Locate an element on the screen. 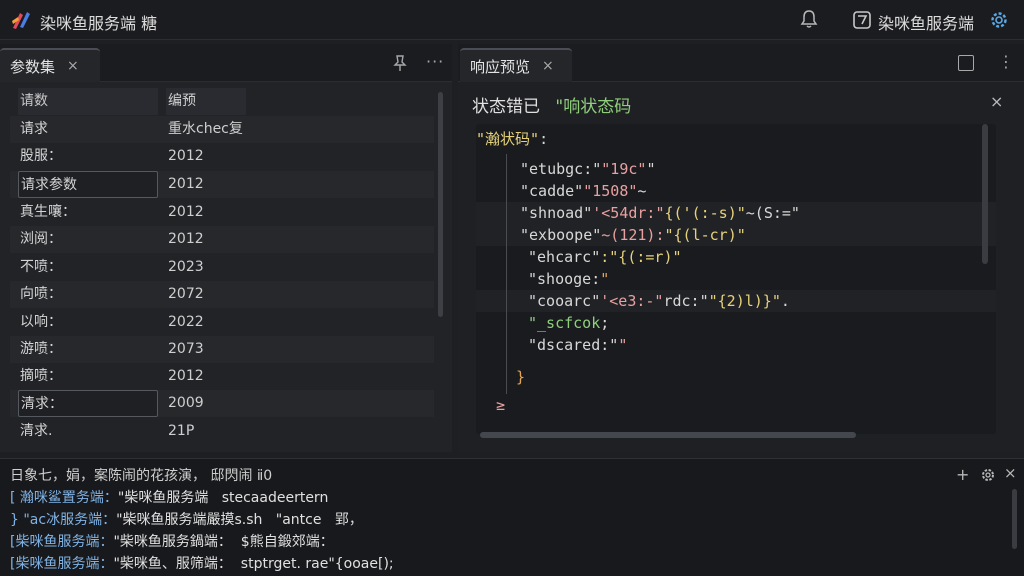 The height and width of the screenshot is (576, 1024). param-name: 清求： is located at coordinates (88, 403).